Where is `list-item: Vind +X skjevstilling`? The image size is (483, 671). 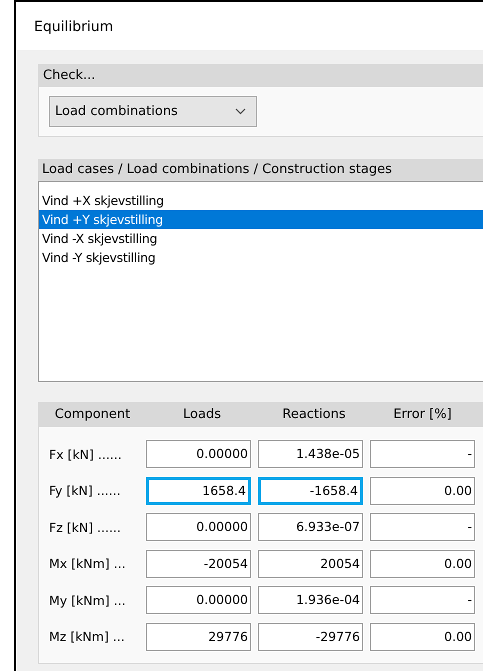
list-item: Vind +X skjevstilling is located at coordinates (261, 200).